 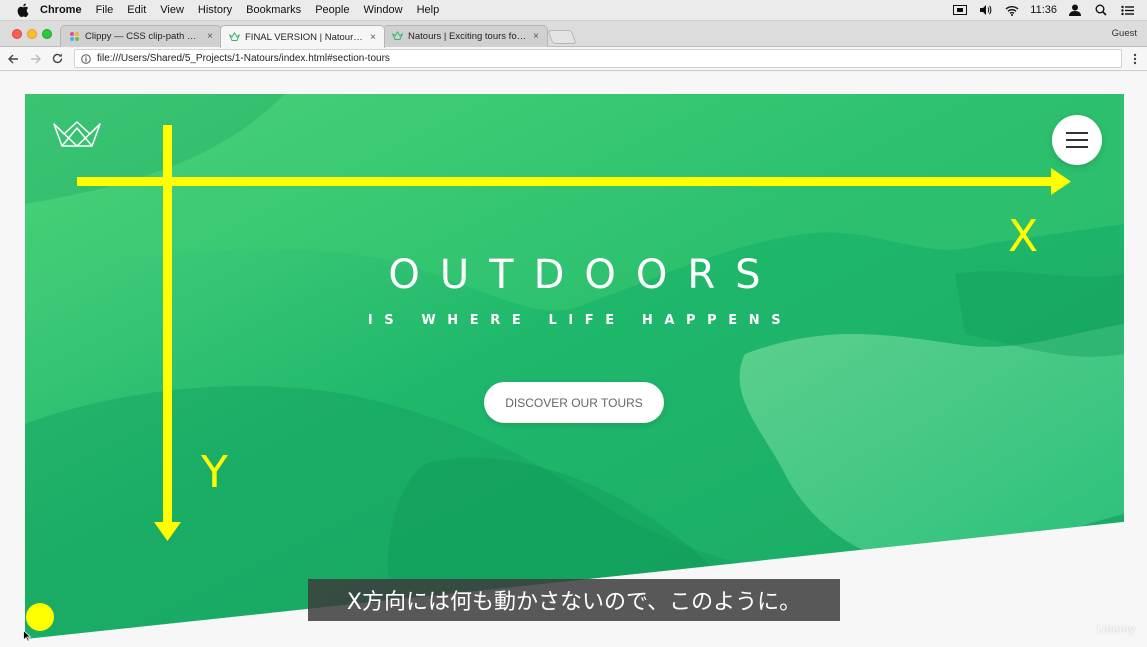 I want to click on menu-help: Help, so click(x=428, y=10).